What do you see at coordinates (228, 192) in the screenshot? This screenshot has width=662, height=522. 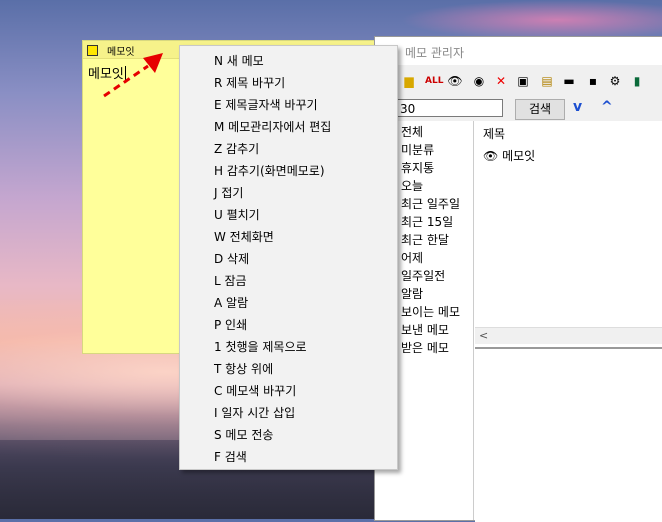 I see `menu-item-fold: J 접기` at bounding box center [228, 192].